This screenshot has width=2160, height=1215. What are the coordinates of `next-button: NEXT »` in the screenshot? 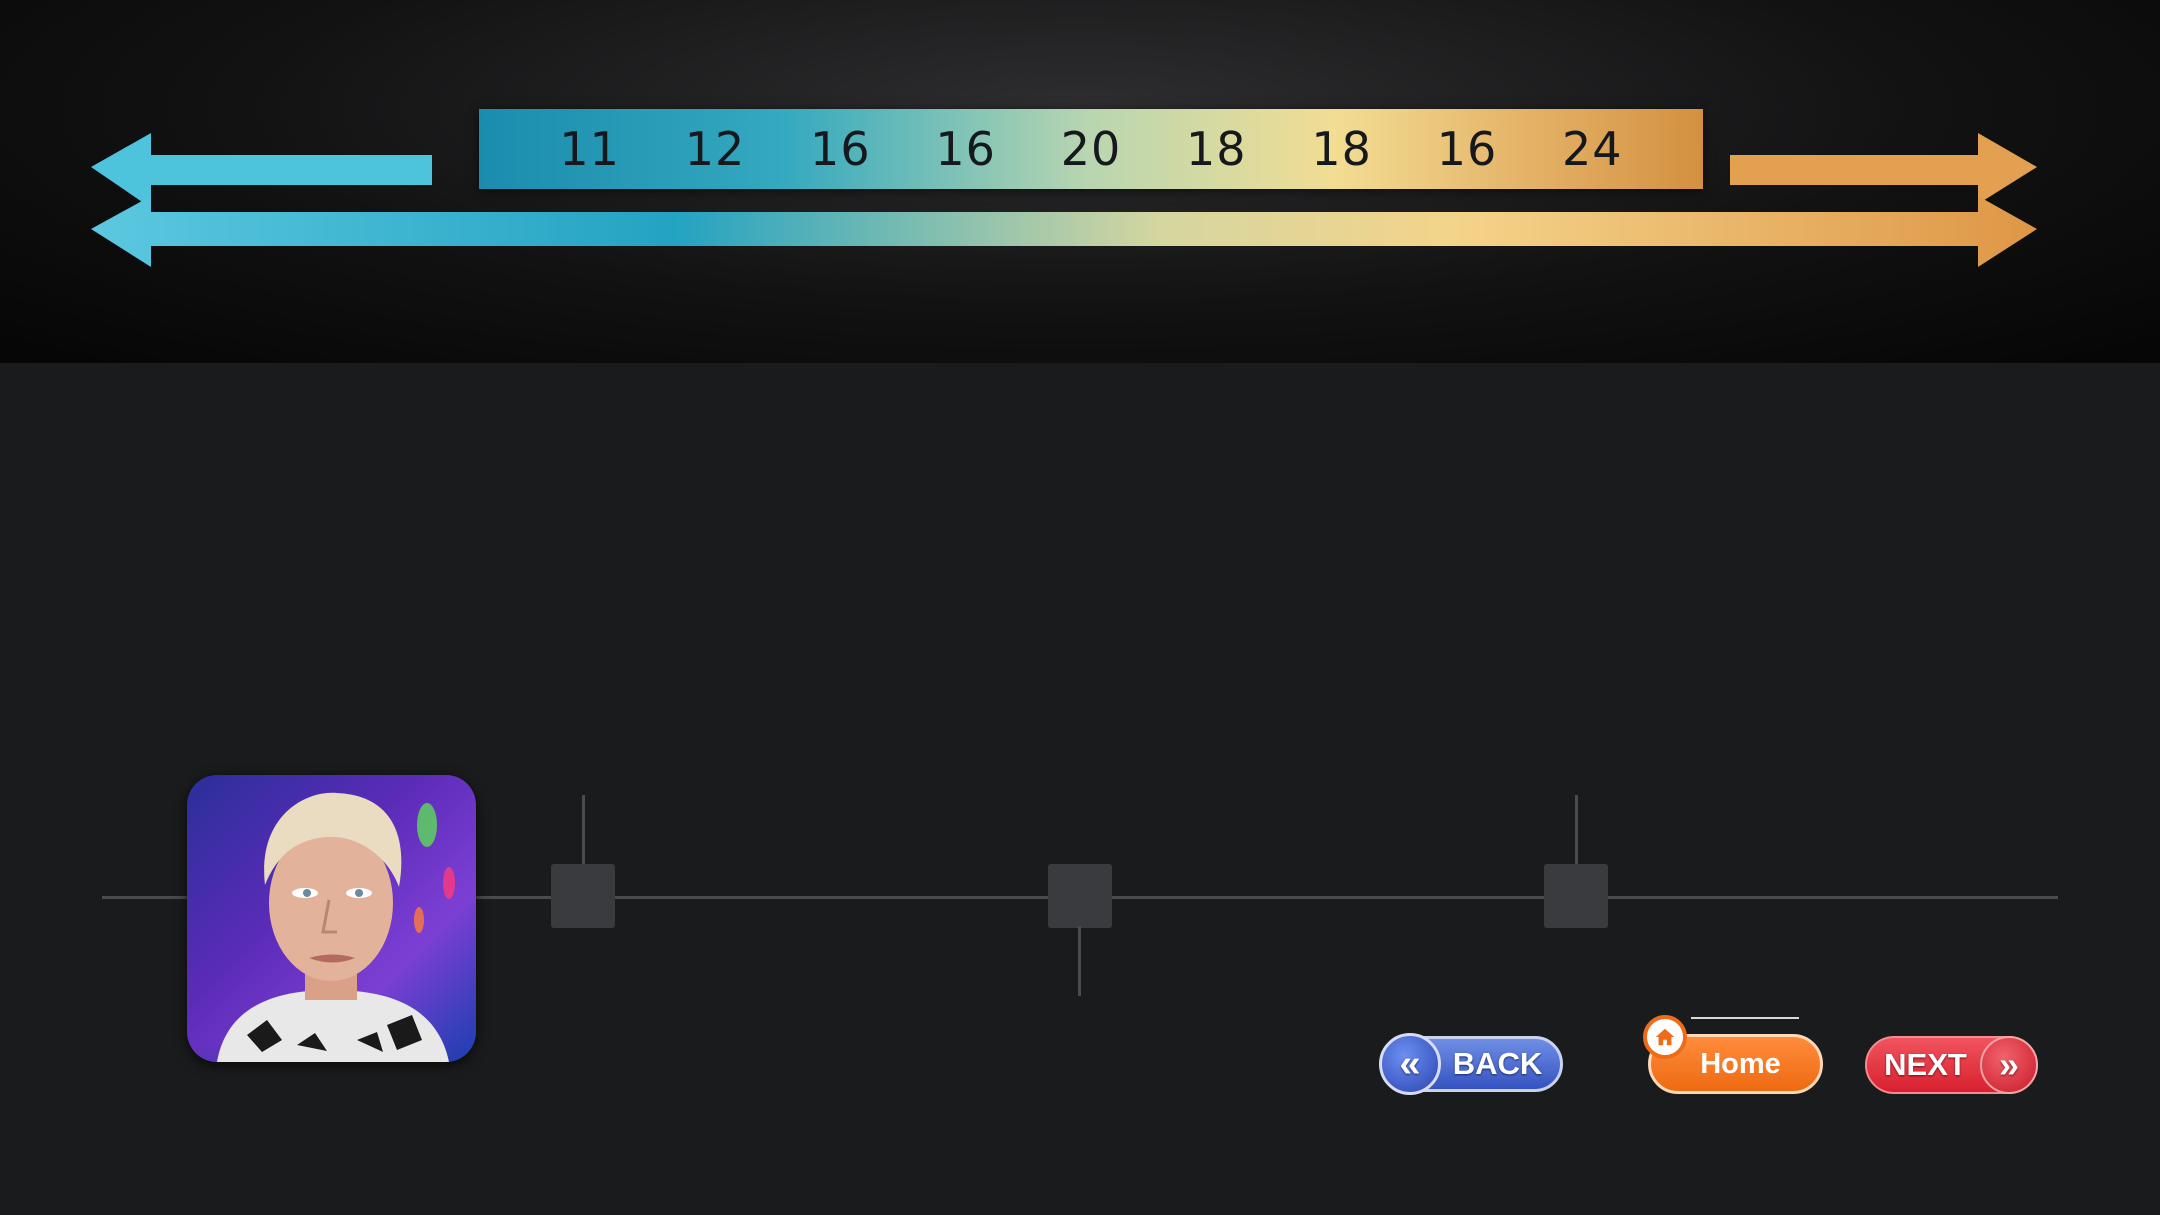 It's located at (1951, 1065).